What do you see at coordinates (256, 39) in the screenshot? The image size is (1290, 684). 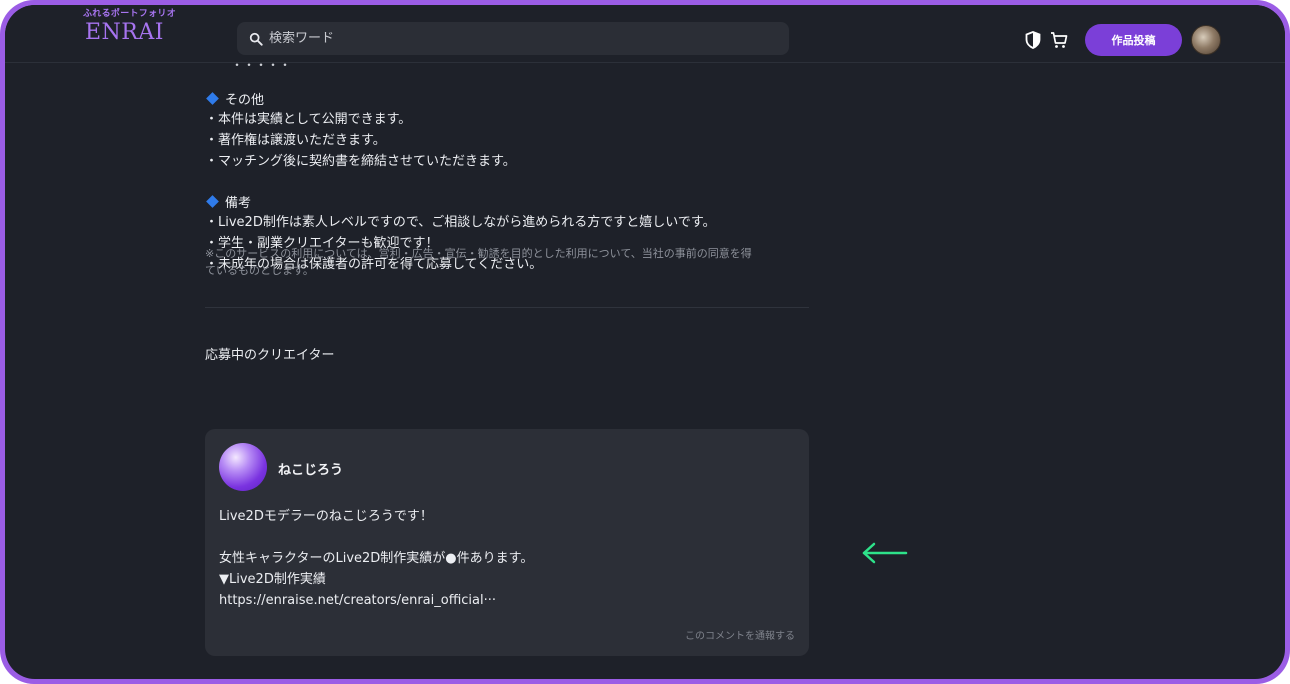 I see `search-icon` at bounding box center [256, 39].